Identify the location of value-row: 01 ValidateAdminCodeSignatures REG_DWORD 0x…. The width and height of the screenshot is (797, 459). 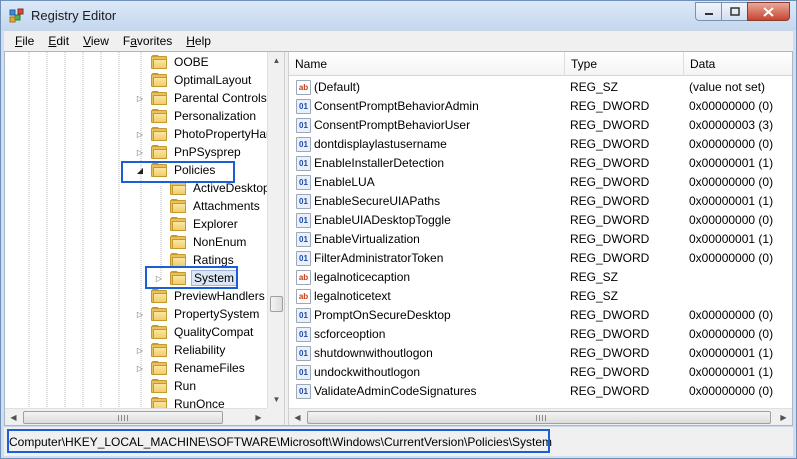
(540, 391).